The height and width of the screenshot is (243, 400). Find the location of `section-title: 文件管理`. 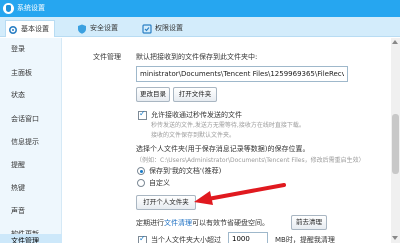

section-title: 文件管理 is located at coordinates (107, 57).